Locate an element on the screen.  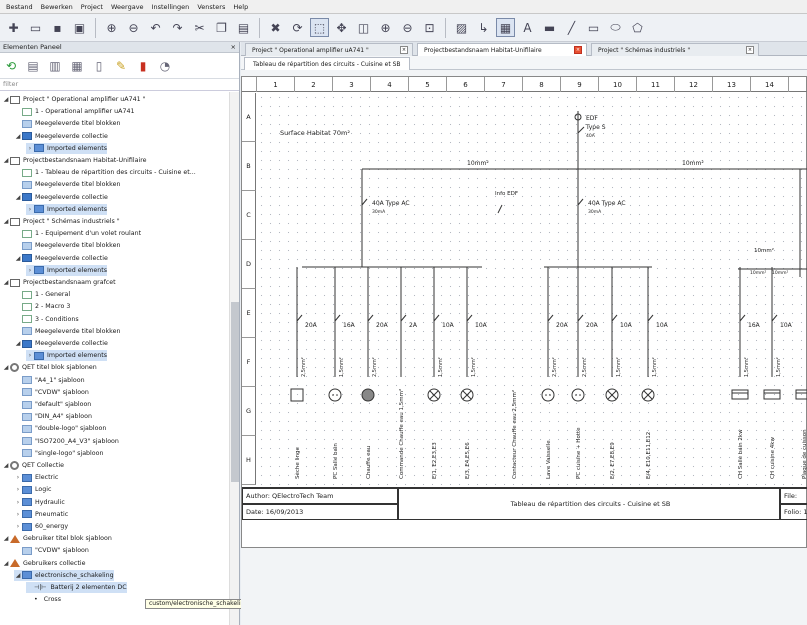
tree-item: 2 - Macro 3 is located at coordinates (42, 306).